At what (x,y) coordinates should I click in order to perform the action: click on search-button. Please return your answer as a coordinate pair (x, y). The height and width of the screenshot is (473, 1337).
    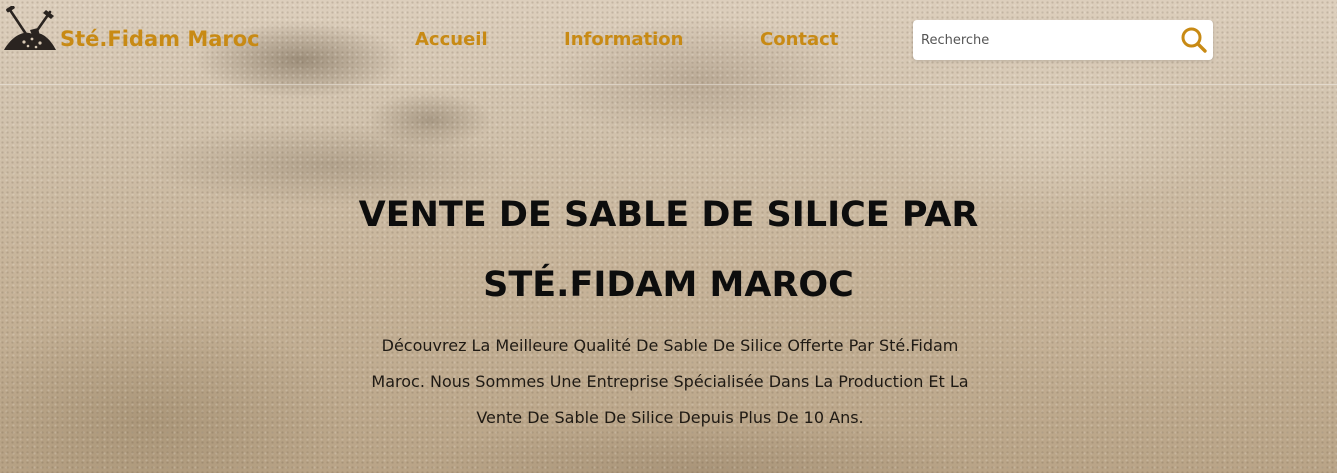
    Looking at the image, I should click on (1194, 40).